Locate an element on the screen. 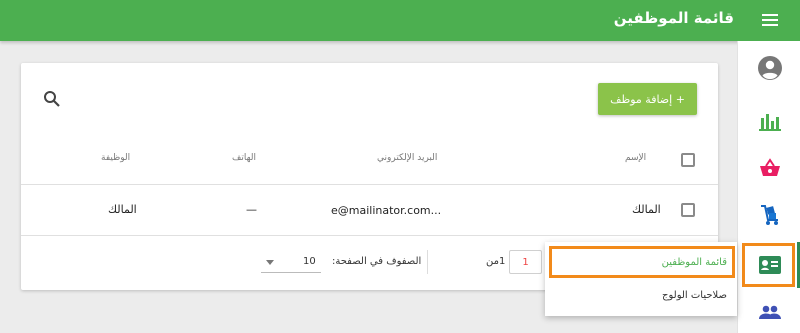 This screenshot has height=333, width=800. row-checkbox is located at coordinates (688, 210).